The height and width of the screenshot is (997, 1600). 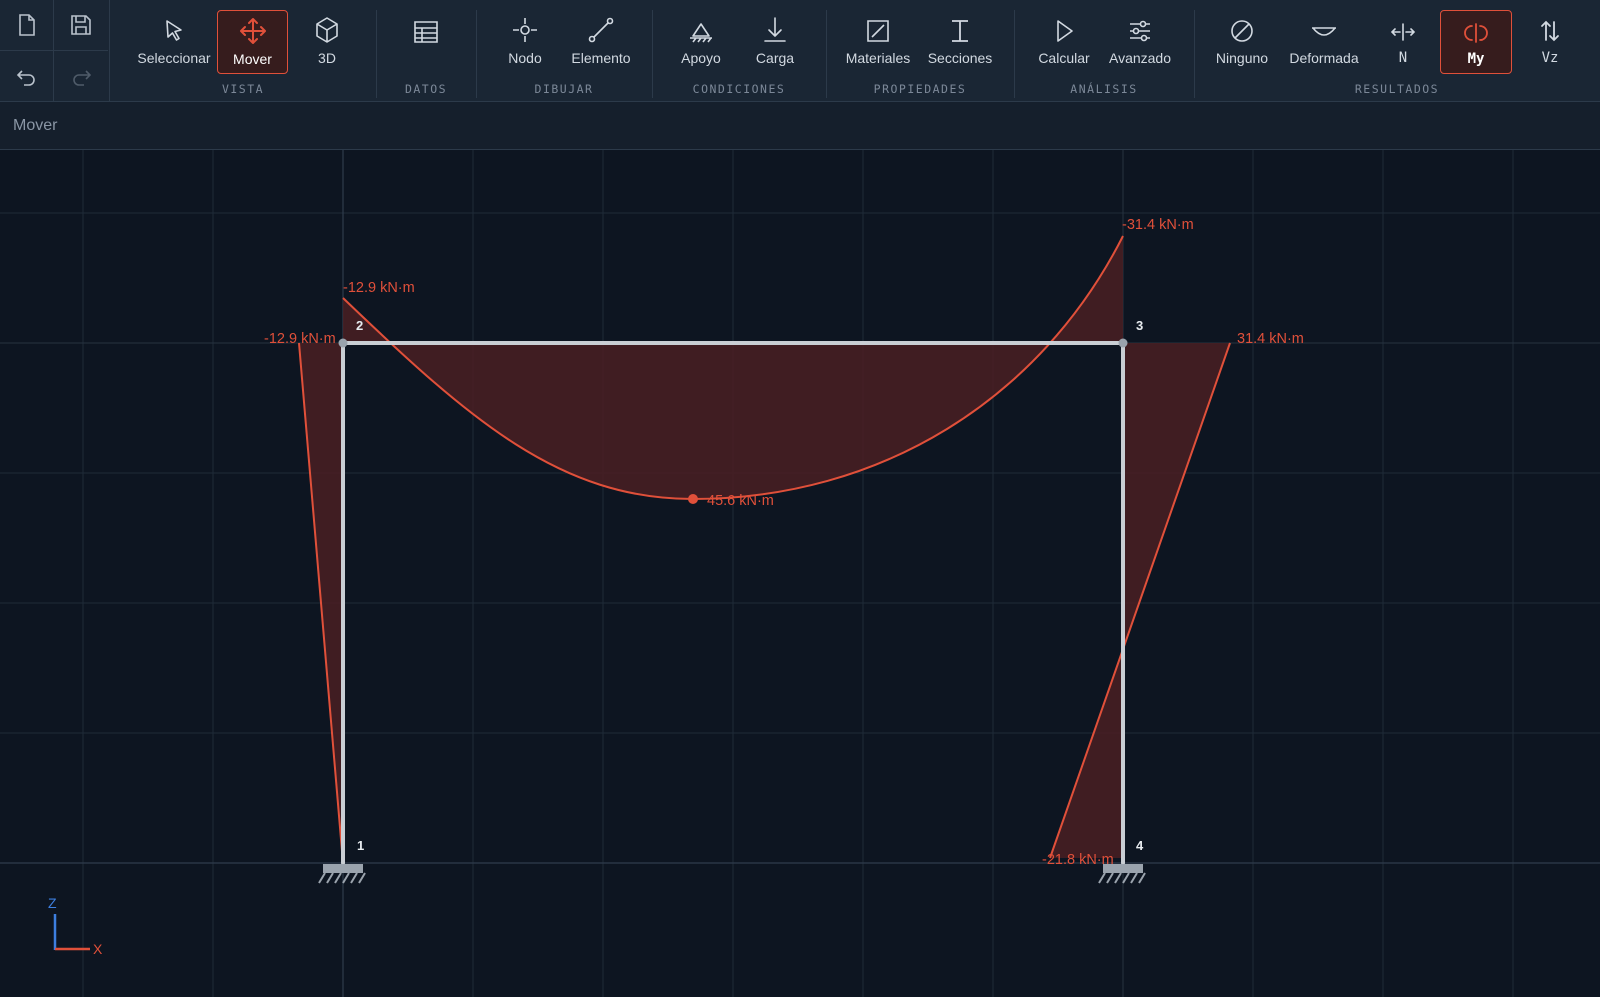 I want to click on group-condiciones-label: CONDICIONES, so click(x=739, y=89).